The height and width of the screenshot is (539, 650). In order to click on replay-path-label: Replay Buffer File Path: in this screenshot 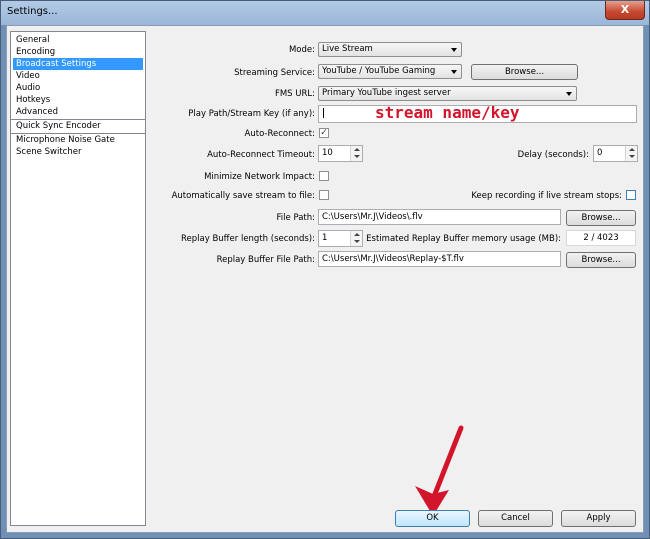, I will do `click(265, 260)`.